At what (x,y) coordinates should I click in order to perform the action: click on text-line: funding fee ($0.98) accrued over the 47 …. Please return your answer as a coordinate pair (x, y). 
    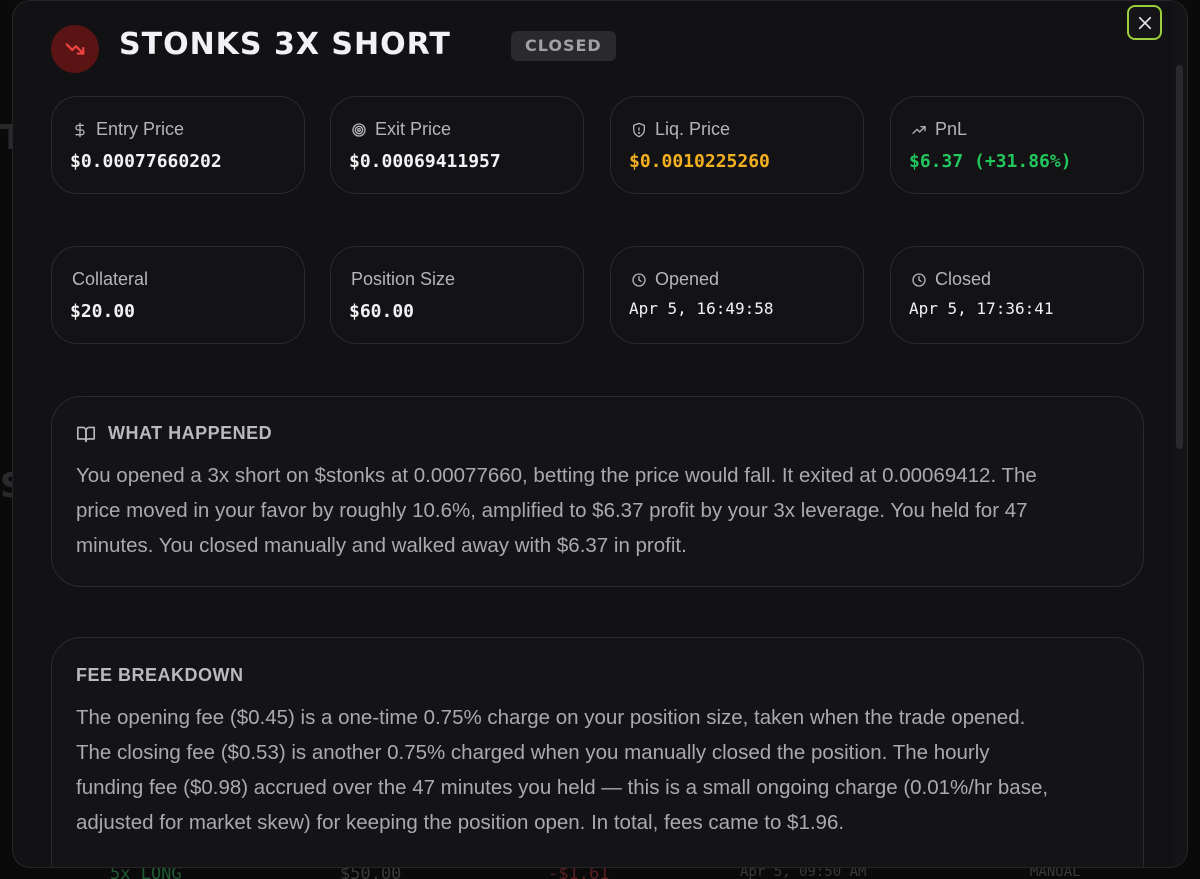
    Looking at the image, I should click on (562, 787).